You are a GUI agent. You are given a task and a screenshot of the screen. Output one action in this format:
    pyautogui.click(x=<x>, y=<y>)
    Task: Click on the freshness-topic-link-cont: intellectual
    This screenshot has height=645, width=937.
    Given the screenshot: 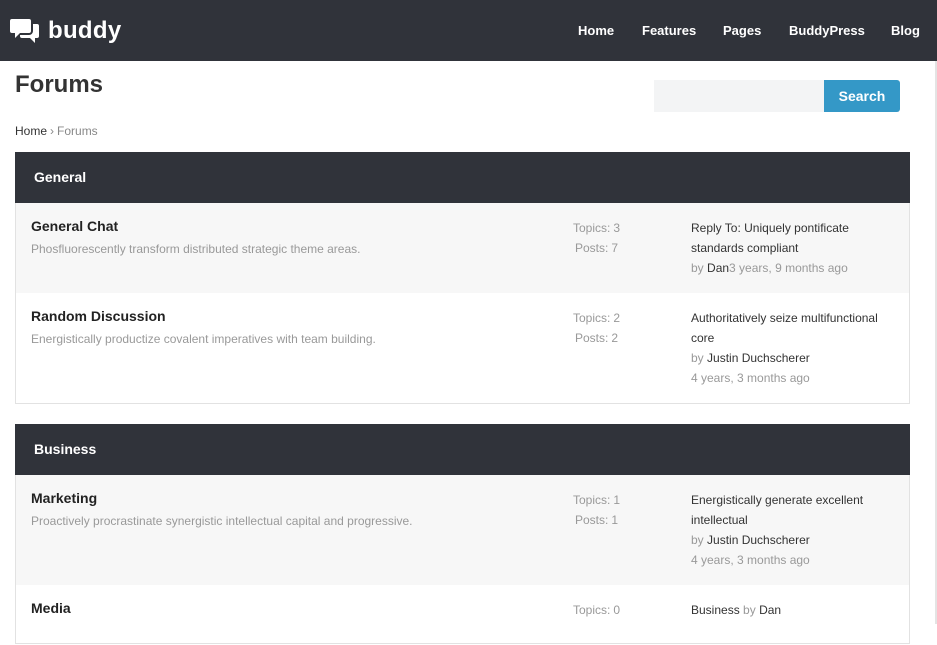 What is the action you would take?
    pyautogui.click(x=719, y=520)
    